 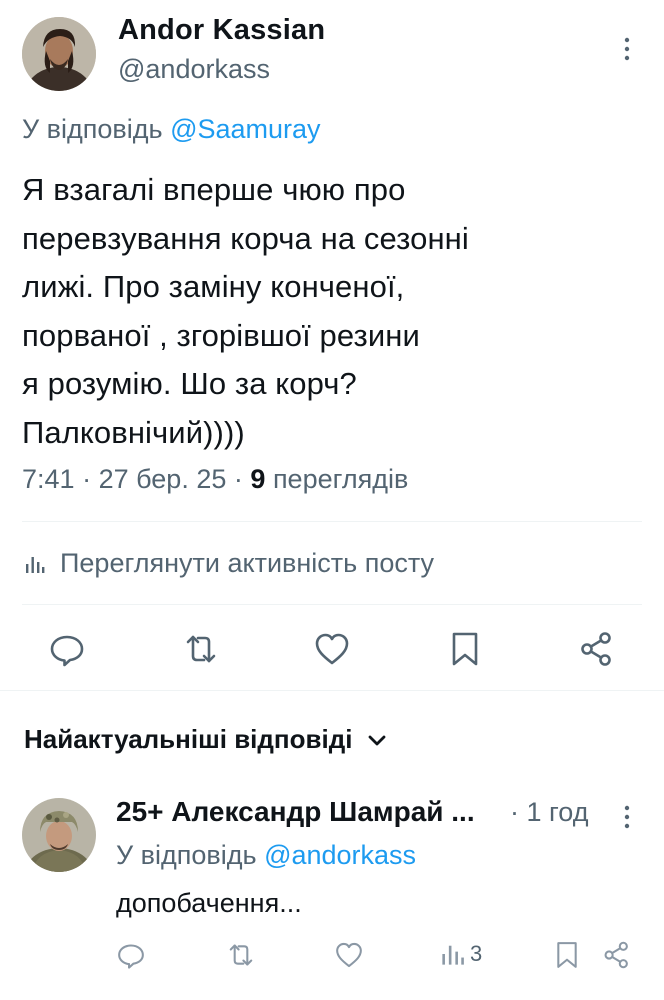 I want to click on chevron-down-icon, so click(x=377, y=740).